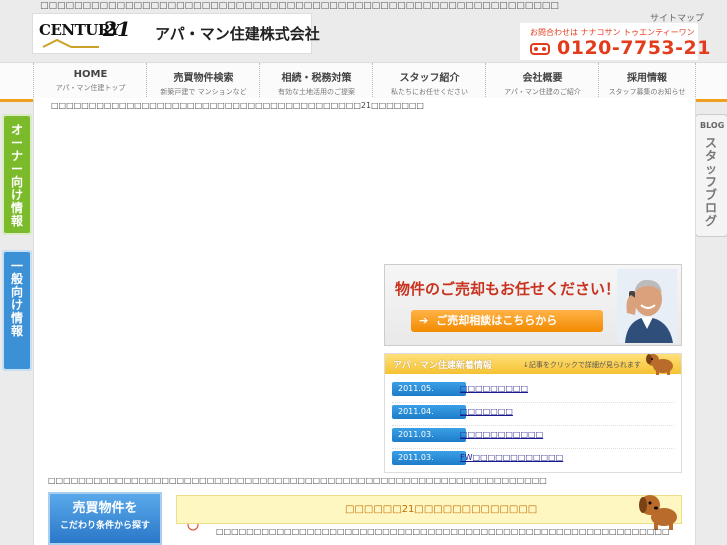  What do you see at coordinates (494, 388) in the screenshot?
I see `news-link: □□□□□□□□□` at bounding box center [494, 388].